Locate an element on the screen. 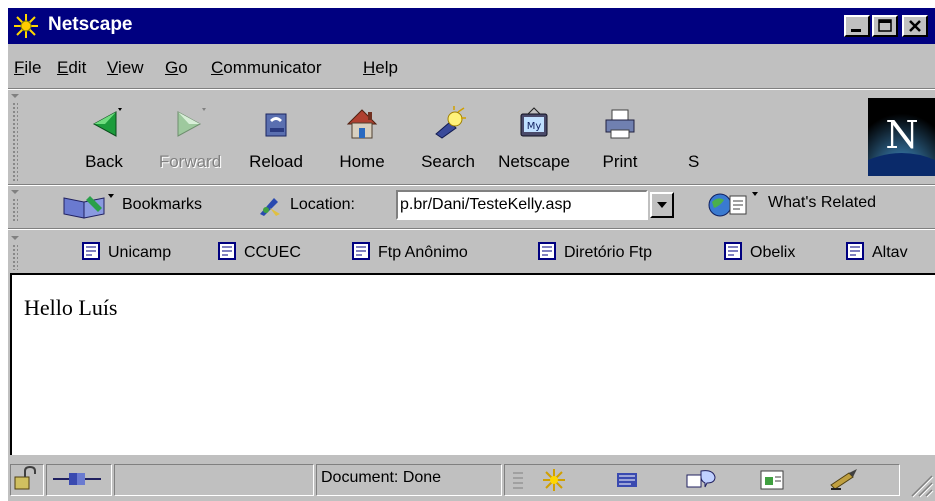 The image size is (935, 501). security-status is located at coordinates (27, 480).